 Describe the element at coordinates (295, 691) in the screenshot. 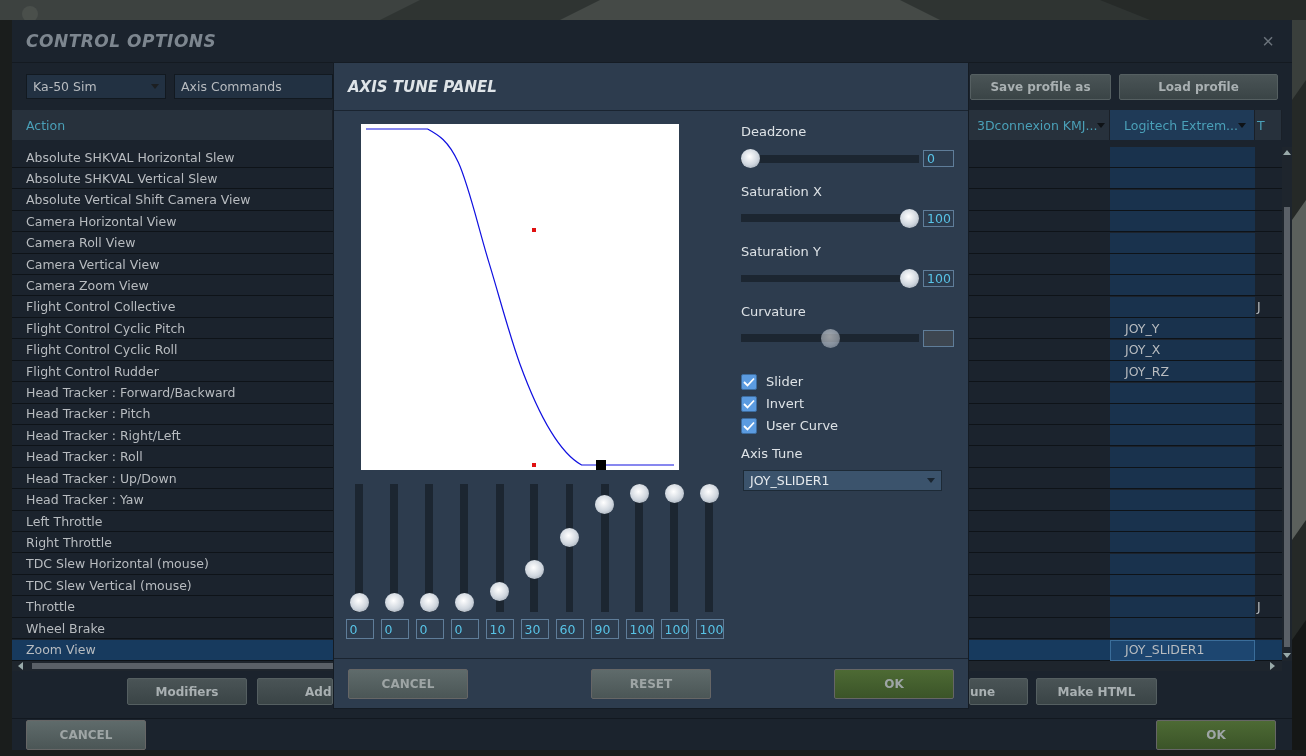

I see `add-button: Add` at that location.